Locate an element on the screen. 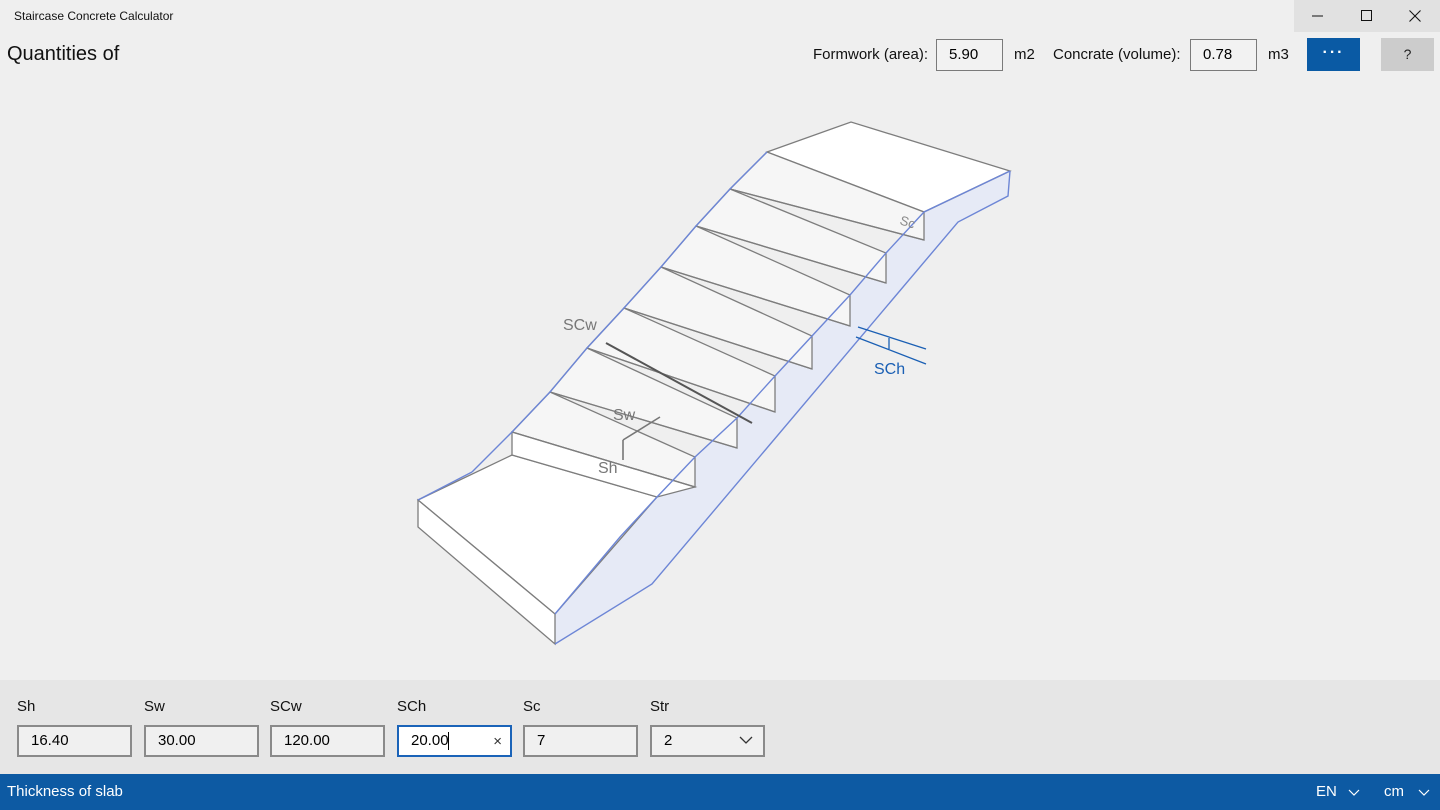  window-controls is located at coordinates (1367, 16).